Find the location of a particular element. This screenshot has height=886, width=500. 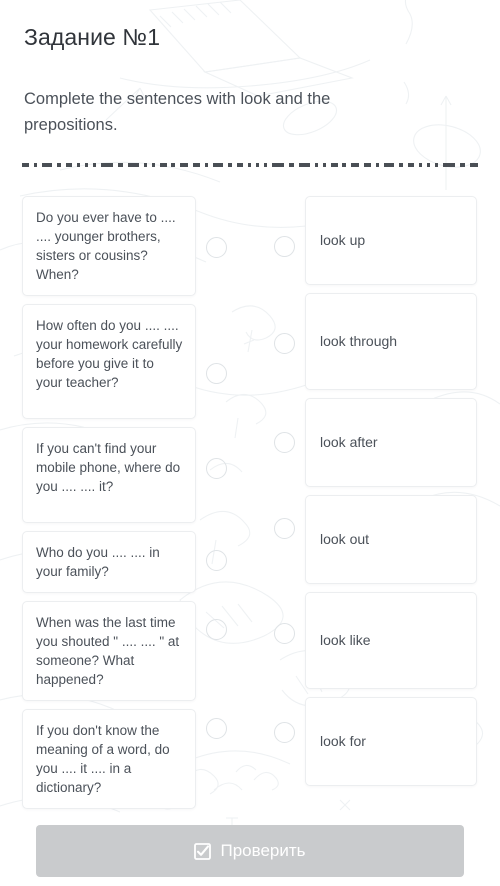

option-card: look through is located at coordinates (391, 341).